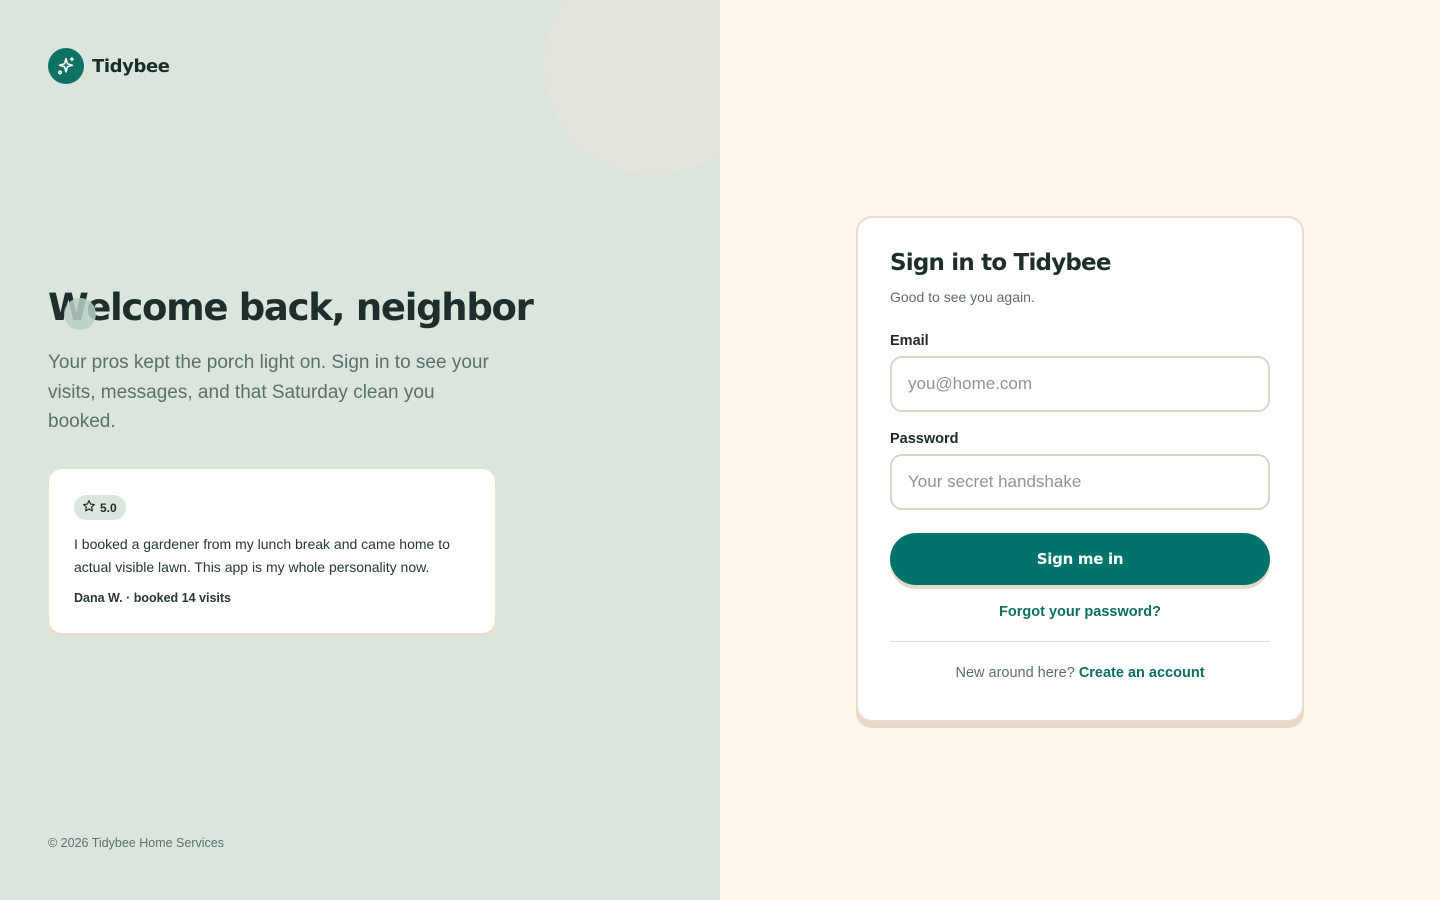 The width and height of the screenshot is (1440, 900). What do you see at coordinates (1080, 559) in the screenshot?
I see `sign-in-button: Sign me in` at bounding box center [1080, 559].